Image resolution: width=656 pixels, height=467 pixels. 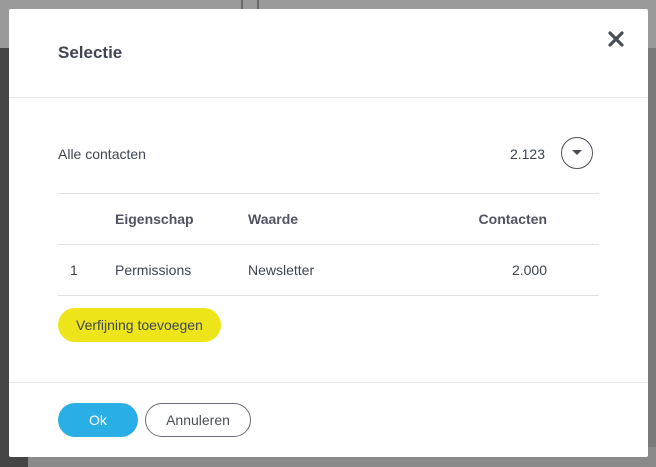 I want to click on dialog-title: Selectie, so click(x=90, y=52).